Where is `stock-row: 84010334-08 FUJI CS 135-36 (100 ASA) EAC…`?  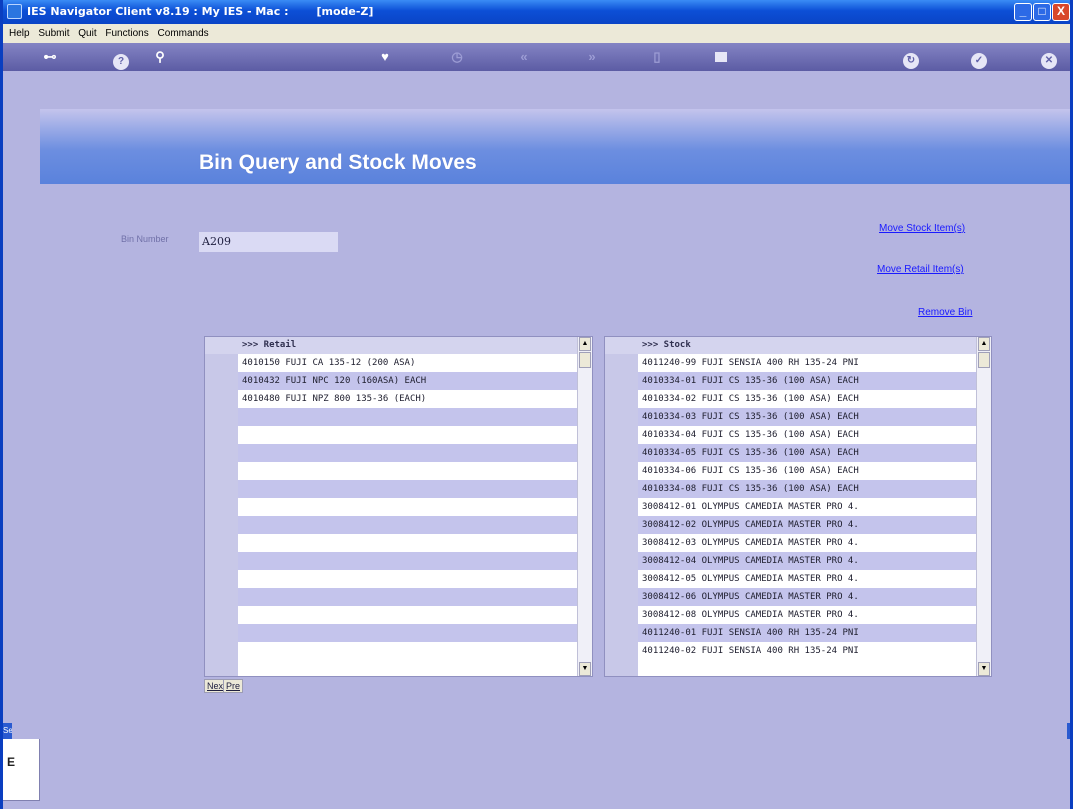 stock-row: 84010334-08 FUJI CS 135-36 (100 ASA) EAC… is located at coordinates (807, 489).